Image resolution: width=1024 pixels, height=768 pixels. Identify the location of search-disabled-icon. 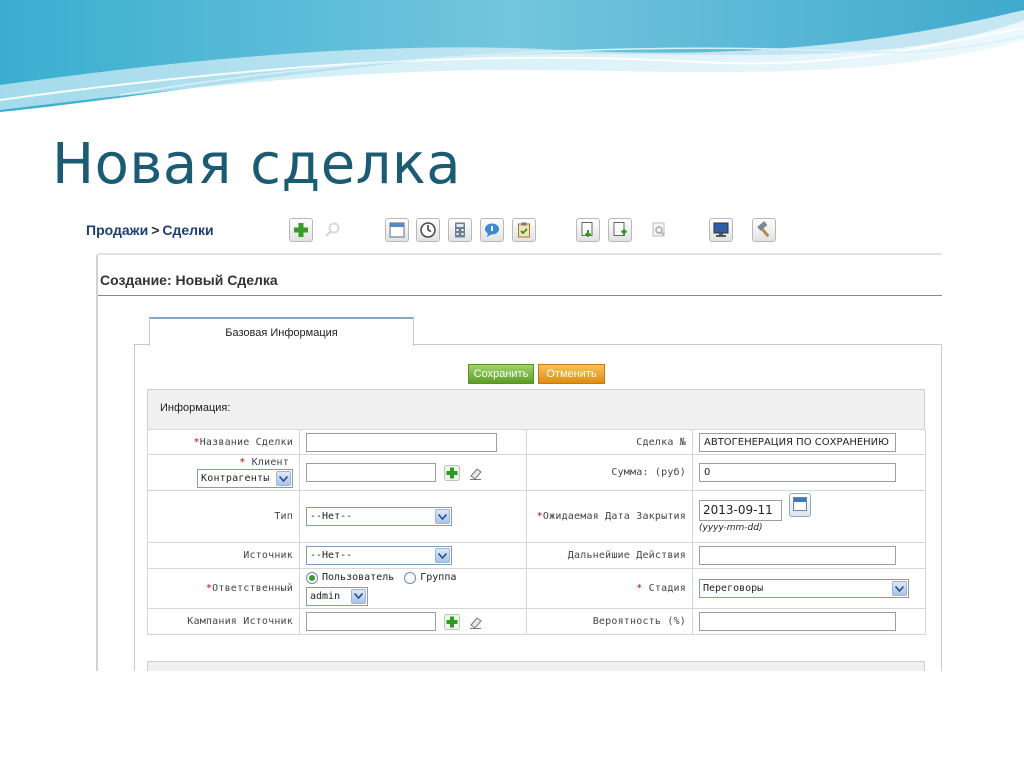
(333, 230).